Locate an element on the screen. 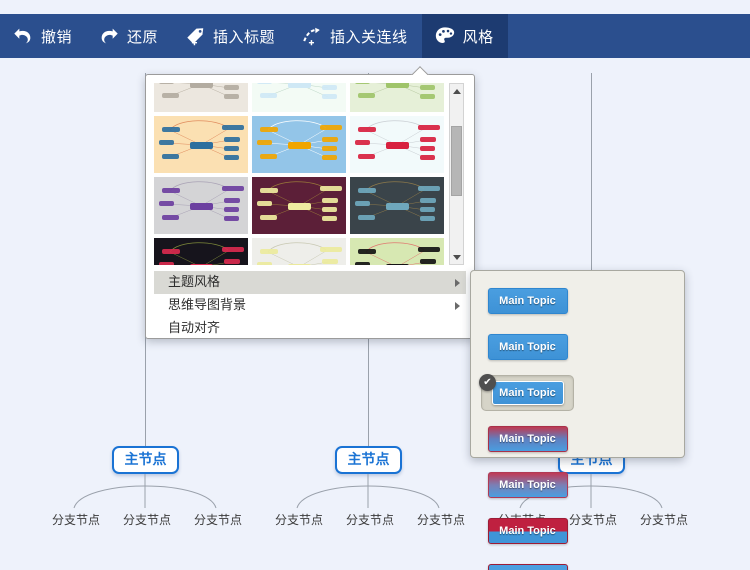 Image resolution: width=750 pixels, height=570 pixels. scroll-up-arrow-icon is located at coordinates (456, 91).